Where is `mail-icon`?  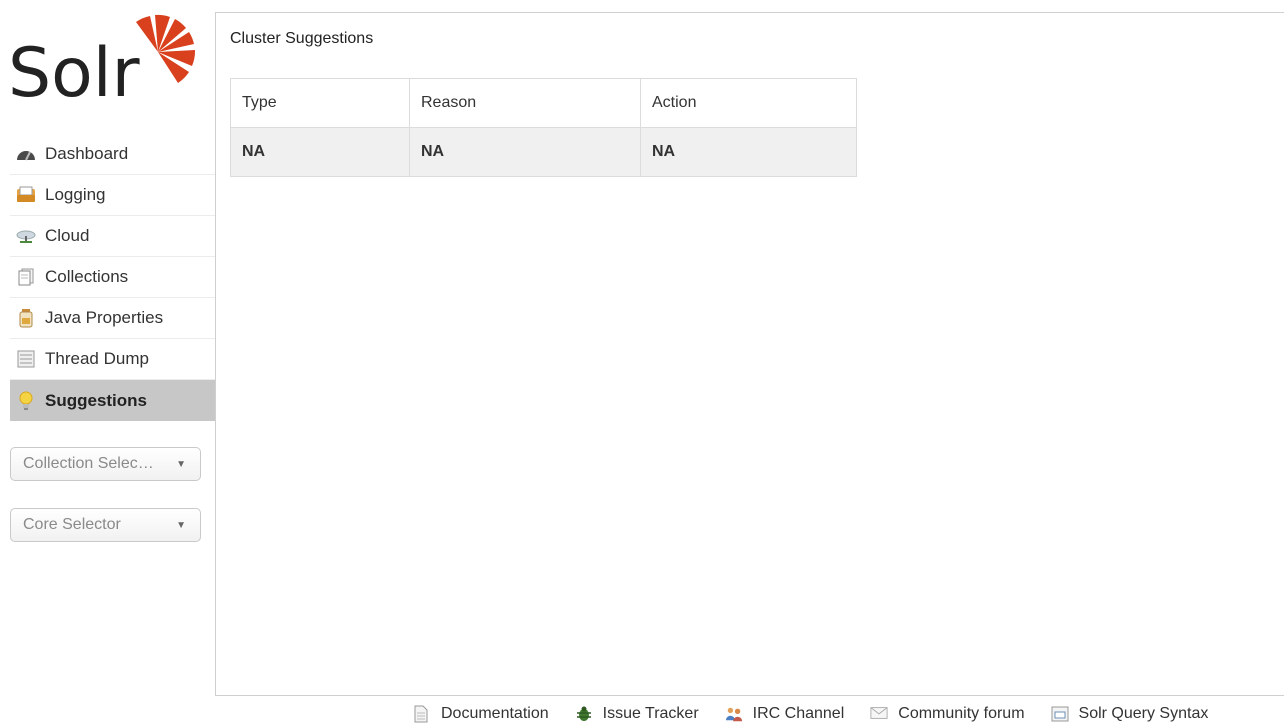 mail-icon is located at coordinates (879, 714).